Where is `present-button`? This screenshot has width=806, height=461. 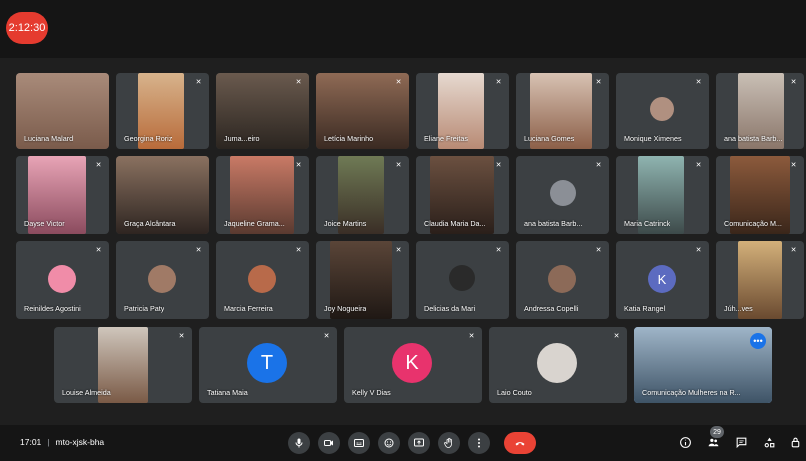
present-button is located at coordinates (419, 443).